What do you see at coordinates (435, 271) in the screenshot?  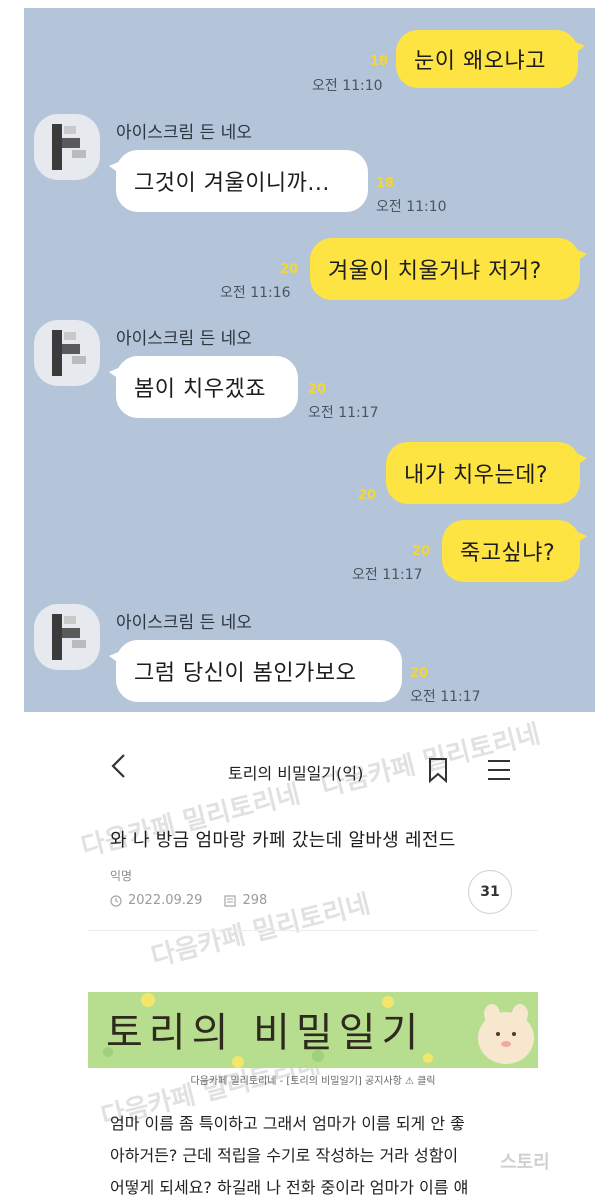 I see `message-text: 겨울이 치울거냐 저거?` at bounding box center [435, 271].